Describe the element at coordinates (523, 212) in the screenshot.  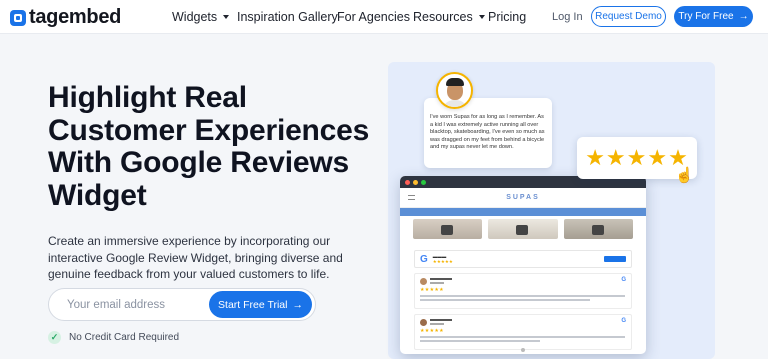
I see `site-nav` at that location.